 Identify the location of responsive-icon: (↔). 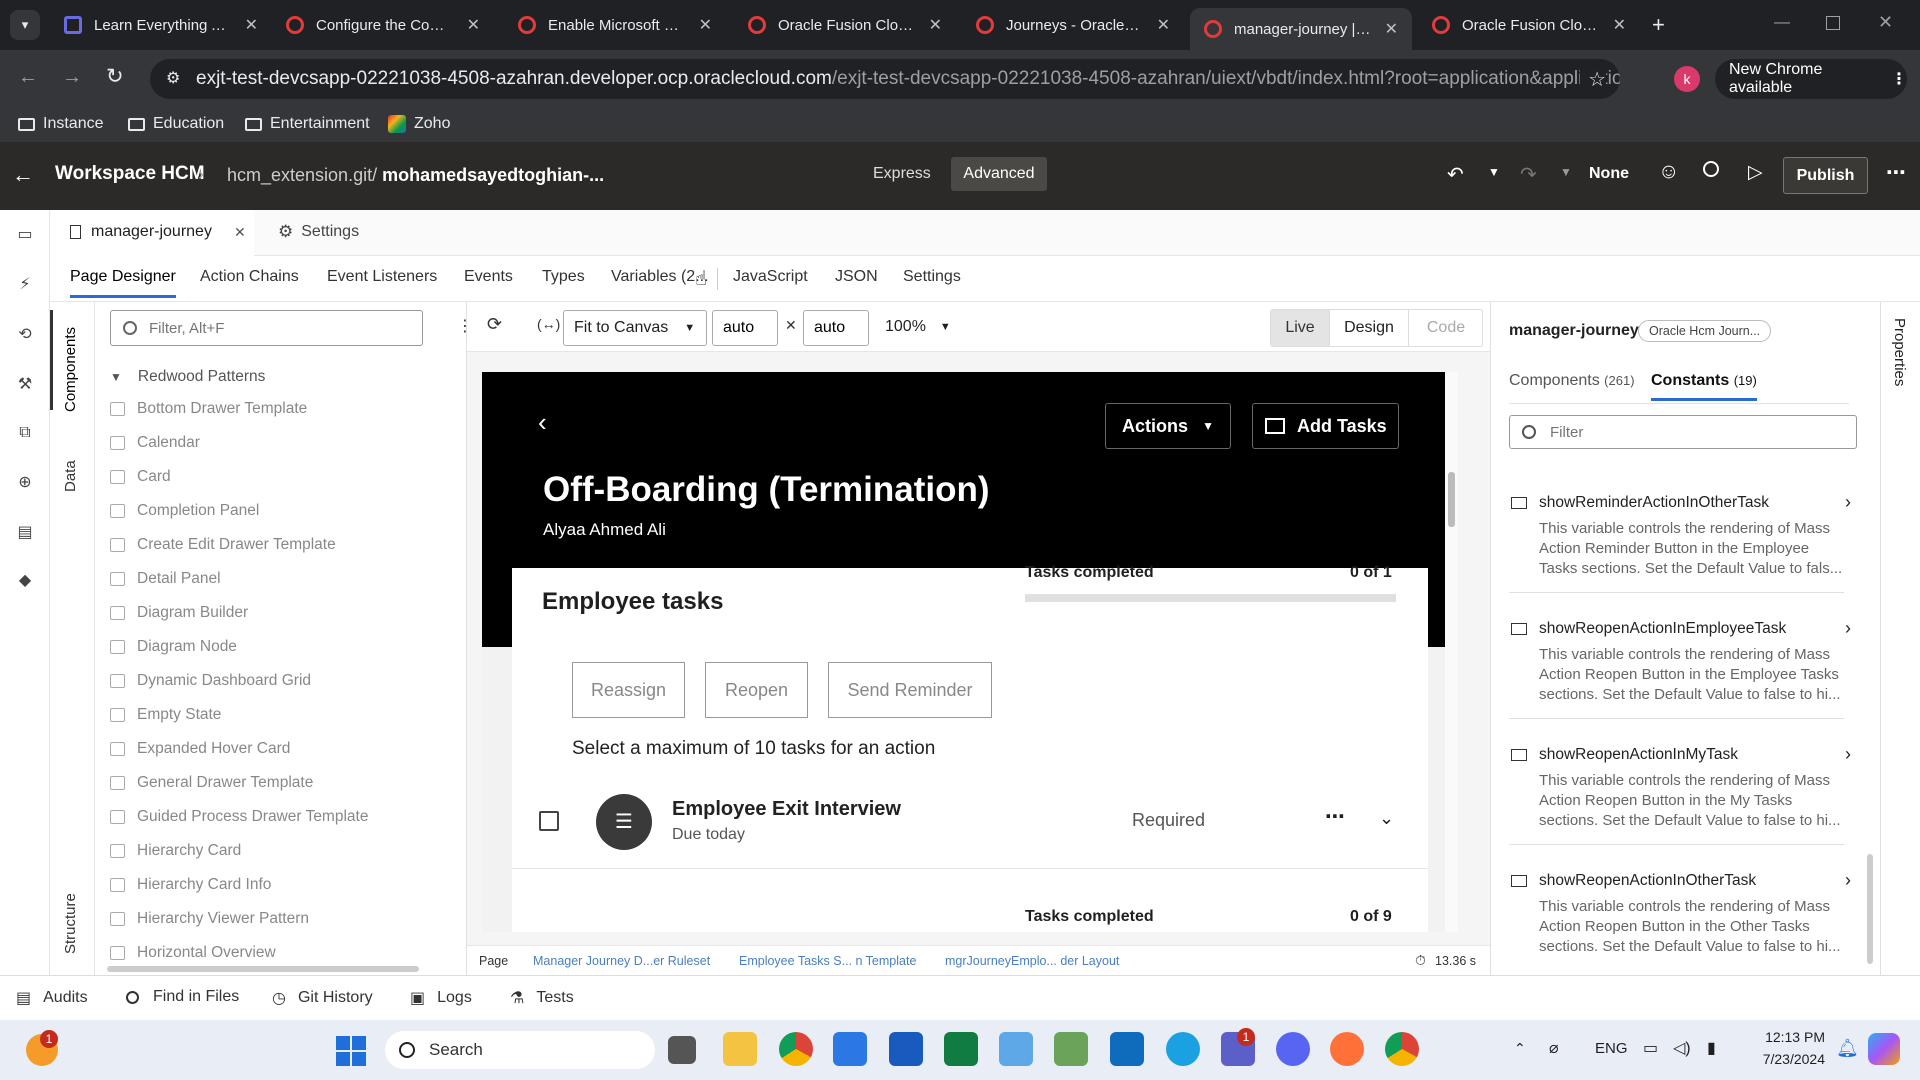
(548, 324).